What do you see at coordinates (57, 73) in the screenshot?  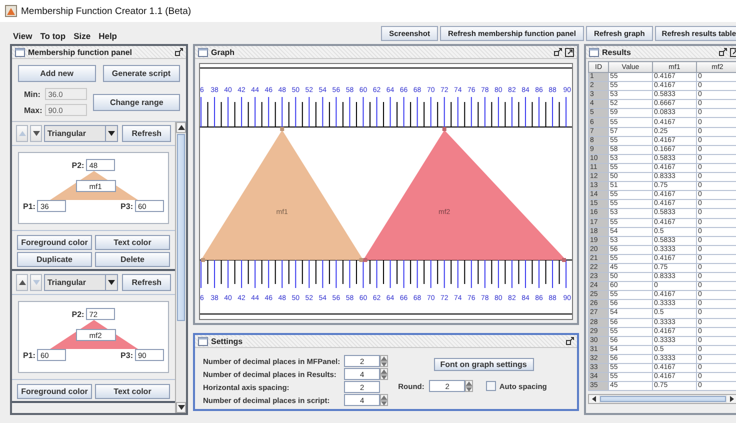 I see `action-button: Add new` at bounding box center [57, 73].